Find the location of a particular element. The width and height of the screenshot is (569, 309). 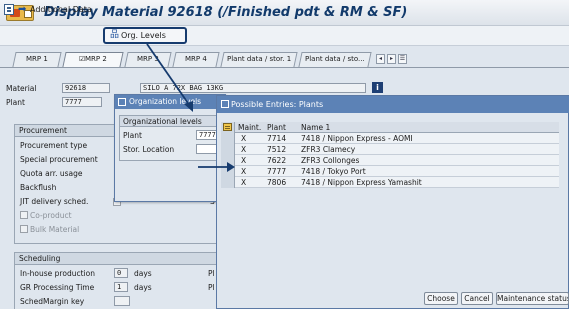

planning-calendar-label: Pl is located at coordinates (211, 287).